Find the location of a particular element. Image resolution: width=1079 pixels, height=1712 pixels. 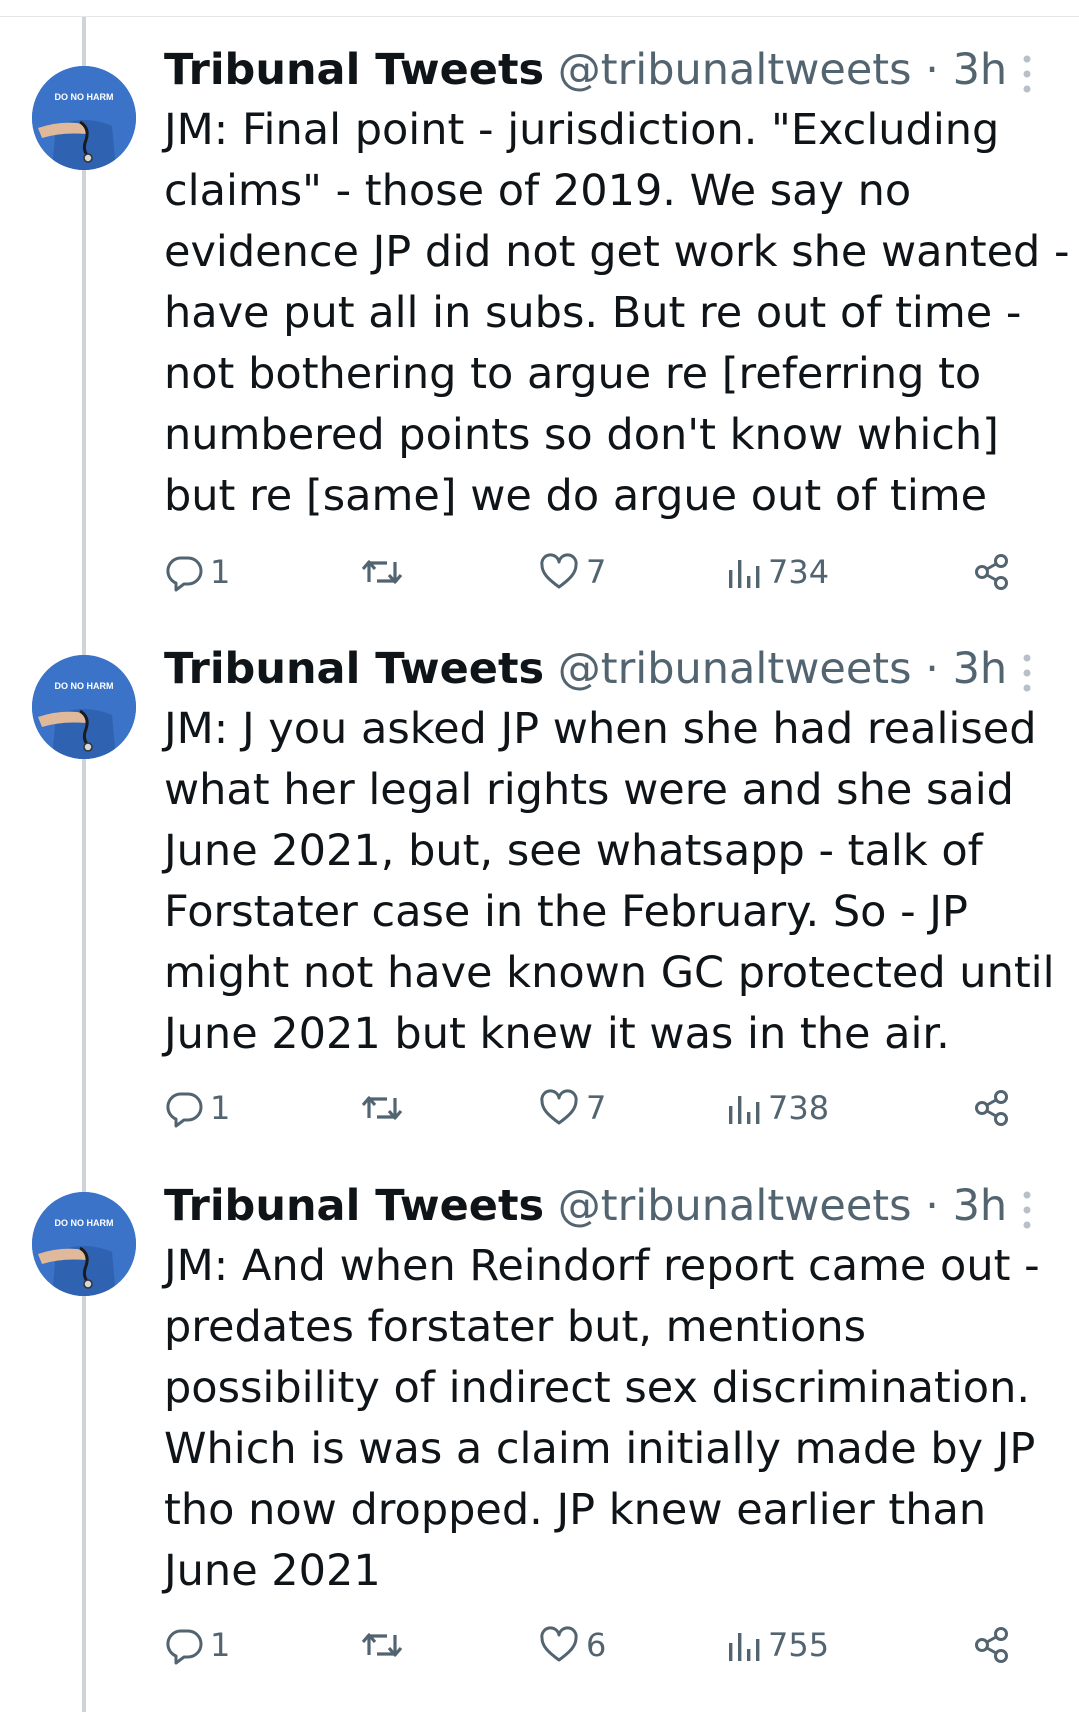

tweet-text-line: tho now dropped. JP knew earlier than is located at coordinates (575, 1510).